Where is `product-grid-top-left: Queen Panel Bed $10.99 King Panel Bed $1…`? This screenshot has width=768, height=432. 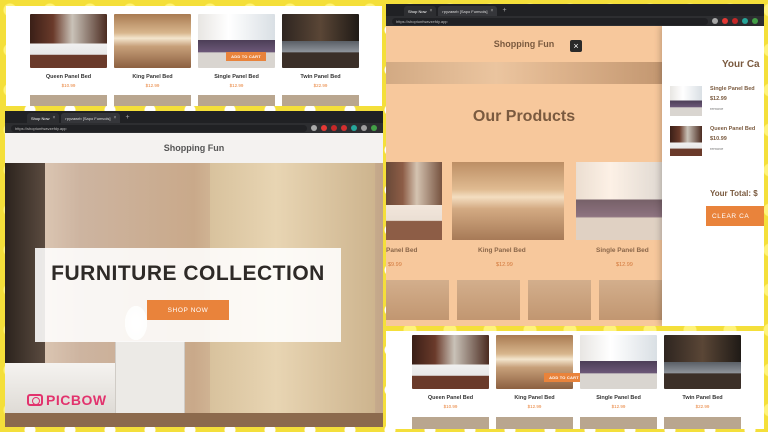 product-grid-top-left: Queen Panel Bed $10.99 King Panel Bed $1… is located at coordinates (194, 56).